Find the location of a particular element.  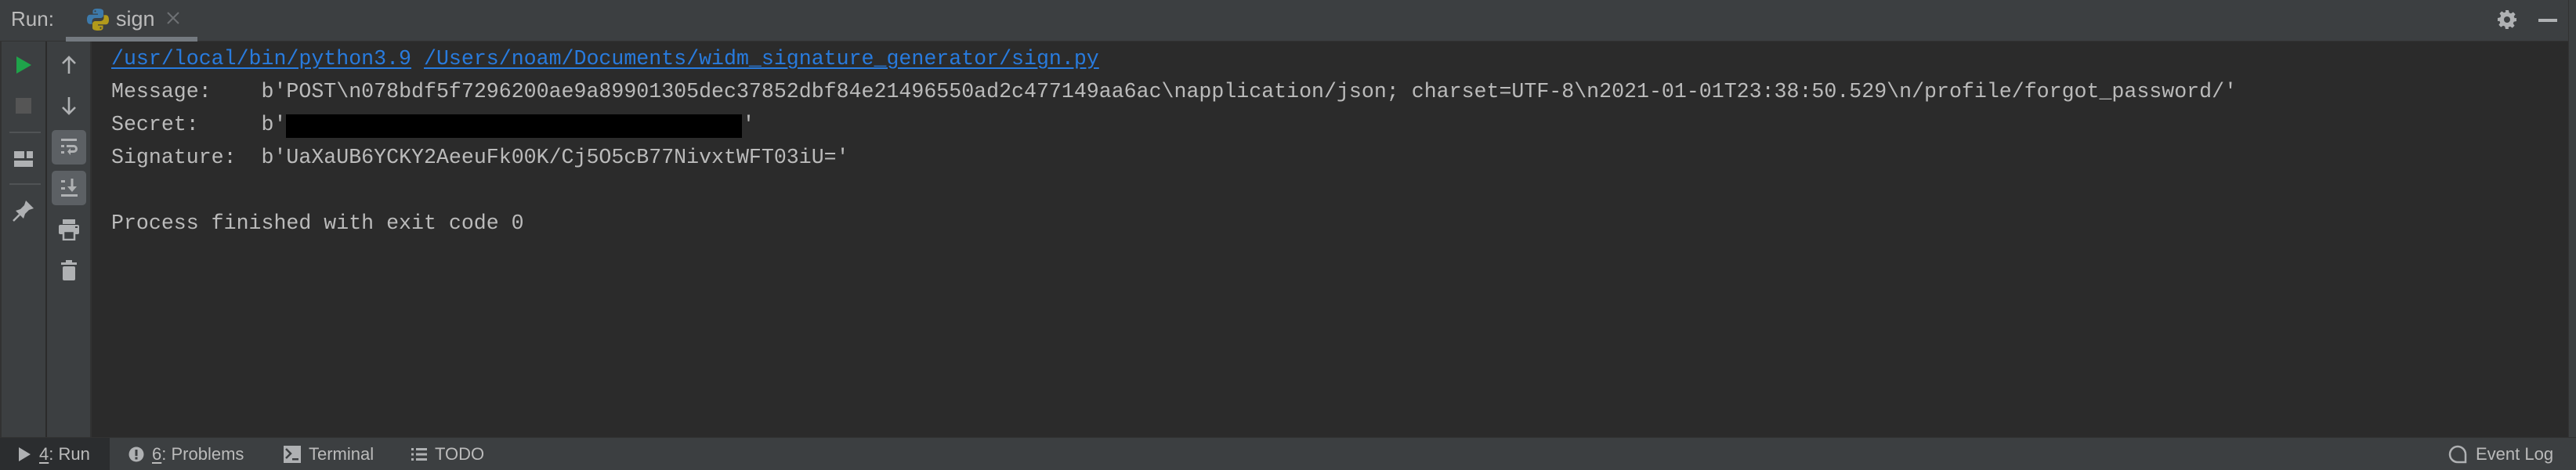

terminal-icon is located at coordinates (292, 455).